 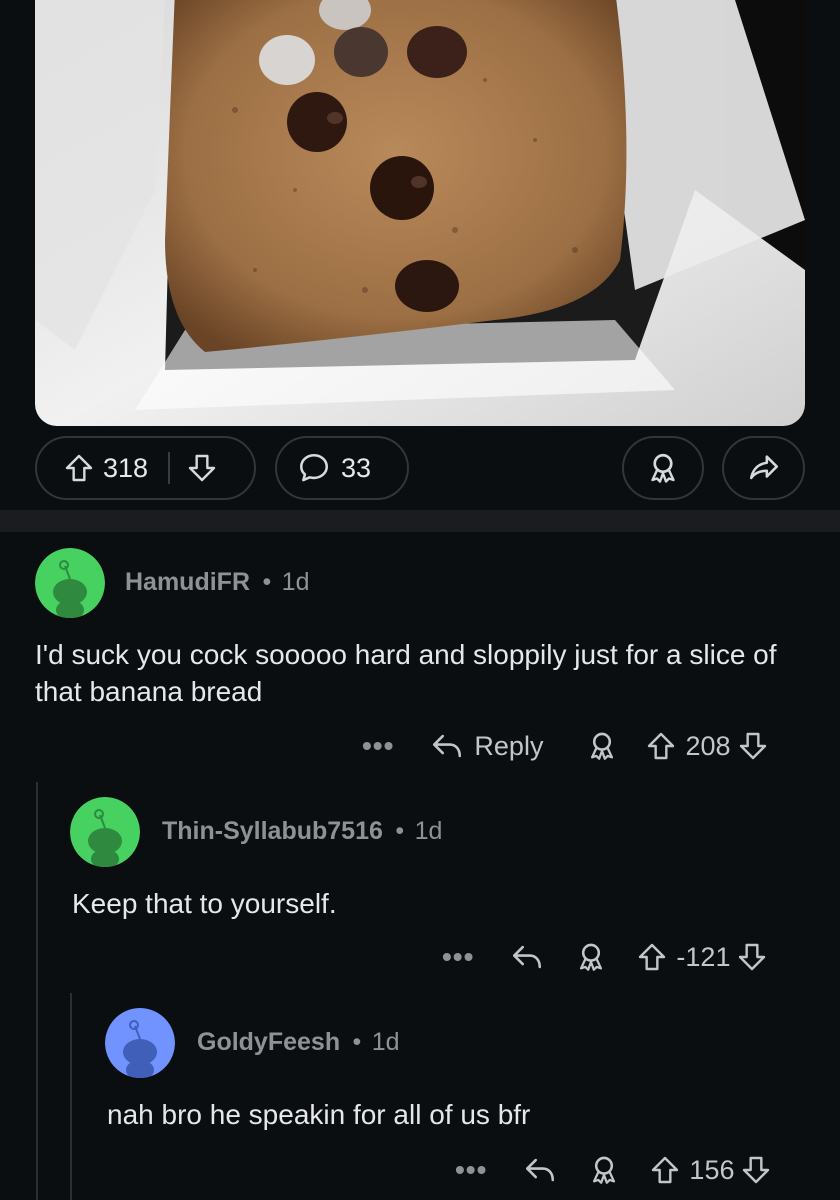 I want to click on comment-text: nah bro he speakin for all of us bfr, so click(x=319, y=1114).